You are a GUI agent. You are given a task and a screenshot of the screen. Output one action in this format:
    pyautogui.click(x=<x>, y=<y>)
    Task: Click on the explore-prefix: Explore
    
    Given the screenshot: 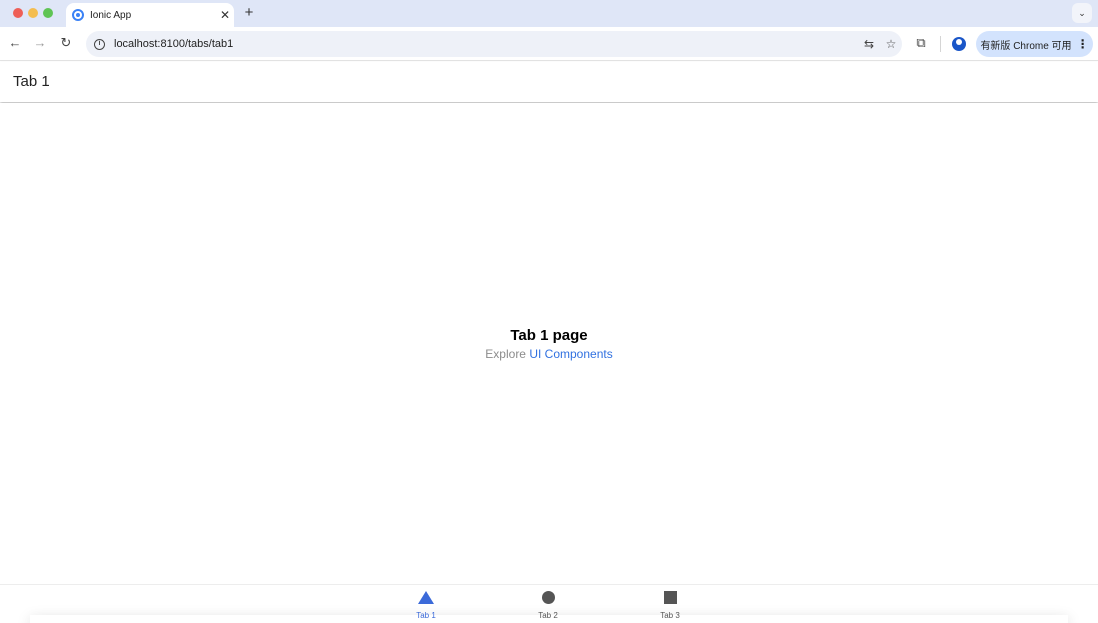 What is the action you would take?
    pyautogui.click(x=505, y=354)
    